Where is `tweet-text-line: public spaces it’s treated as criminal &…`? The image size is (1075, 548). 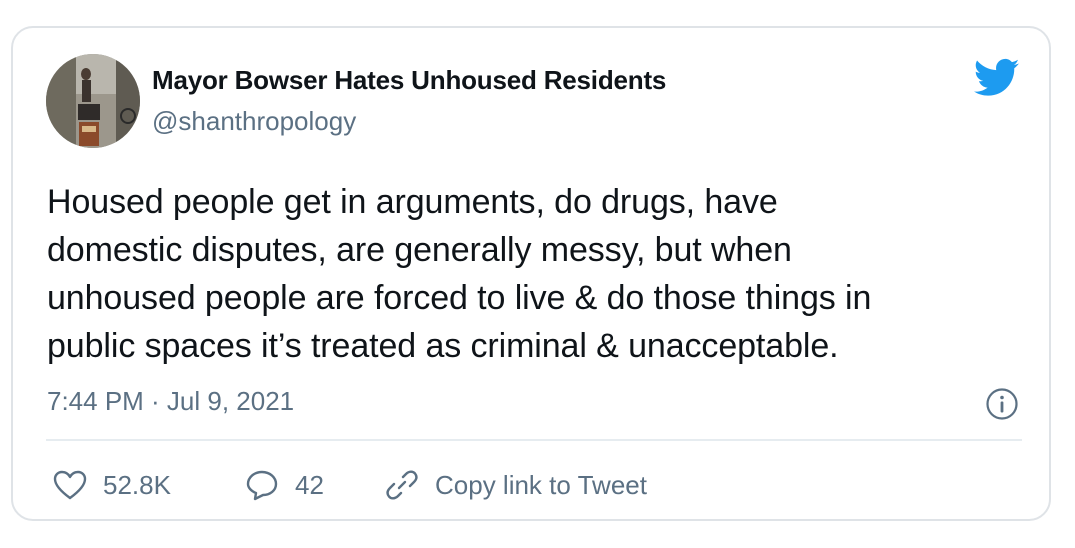 tweet-text-line: public spaces it’s treated as criminal &… is located at coordinates (443, 346).